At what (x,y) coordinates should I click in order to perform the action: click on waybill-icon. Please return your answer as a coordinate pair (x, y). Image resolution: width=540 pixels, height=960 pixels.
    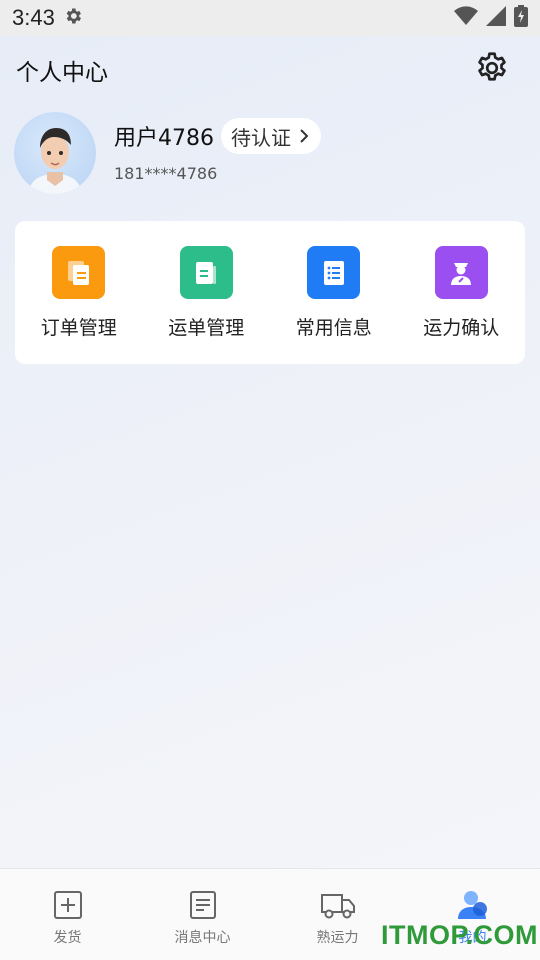
    Looking at the image, I should click on (206, 272).